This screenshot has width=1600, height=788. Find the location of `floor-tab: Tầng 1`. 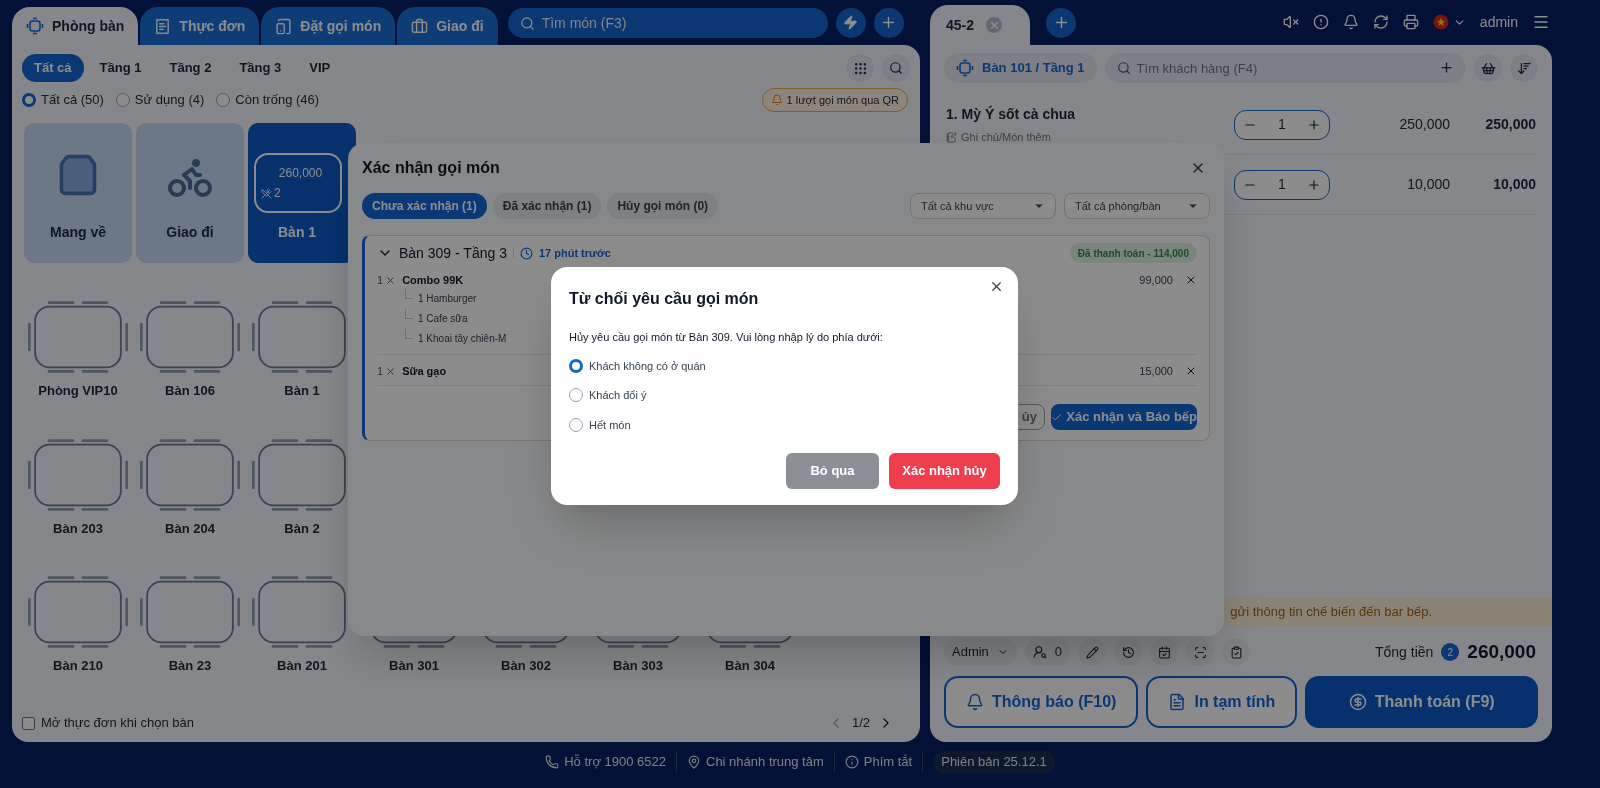

floor-tab: Tầng 1 is located at coordinates (120, 68).